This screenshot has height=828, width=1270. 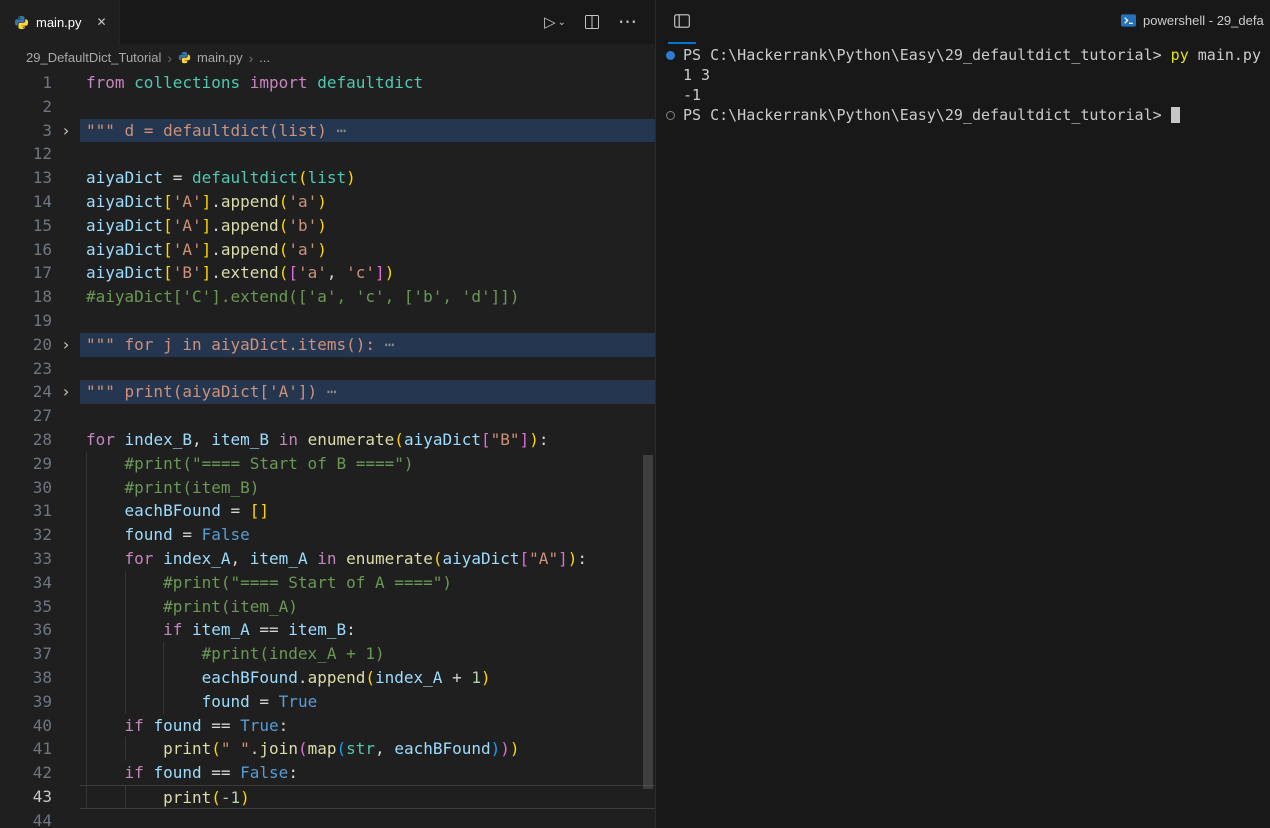 I want to click on code-line: 2, so click(x=327, y=107).